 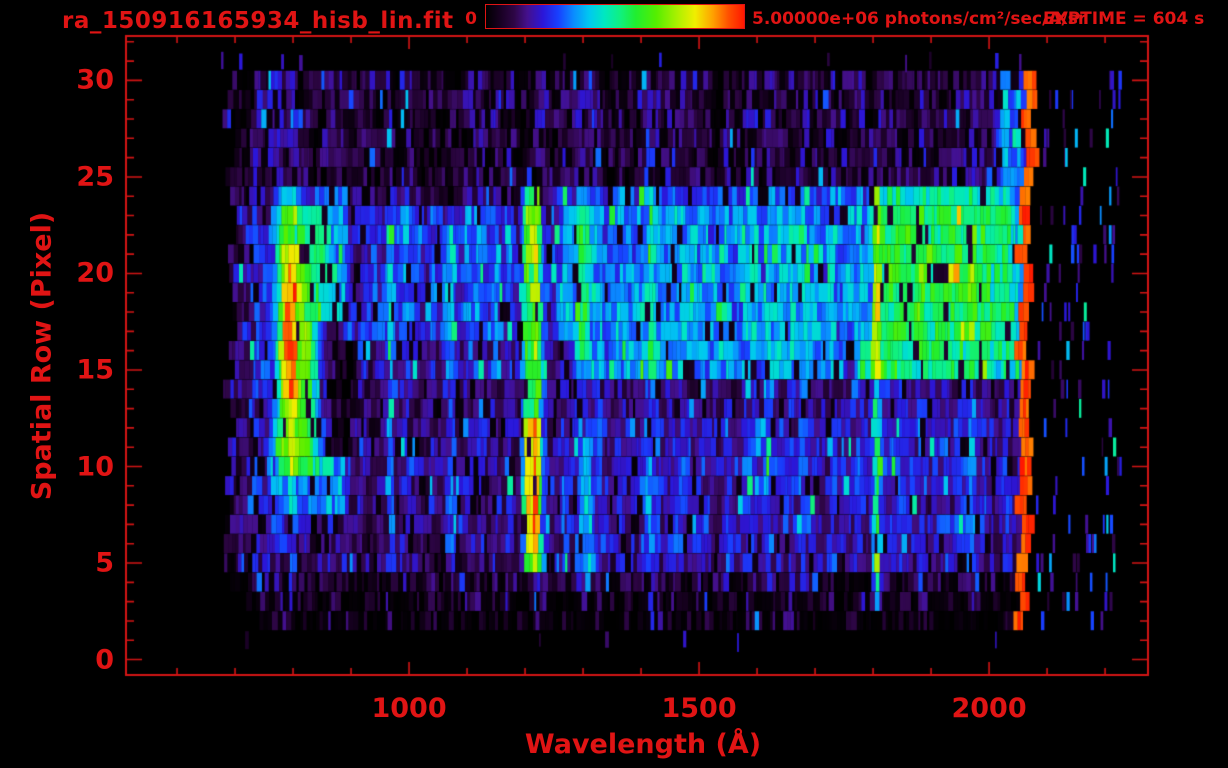 I want to click on y-tick-label: 0, so click(x=104, y=660).